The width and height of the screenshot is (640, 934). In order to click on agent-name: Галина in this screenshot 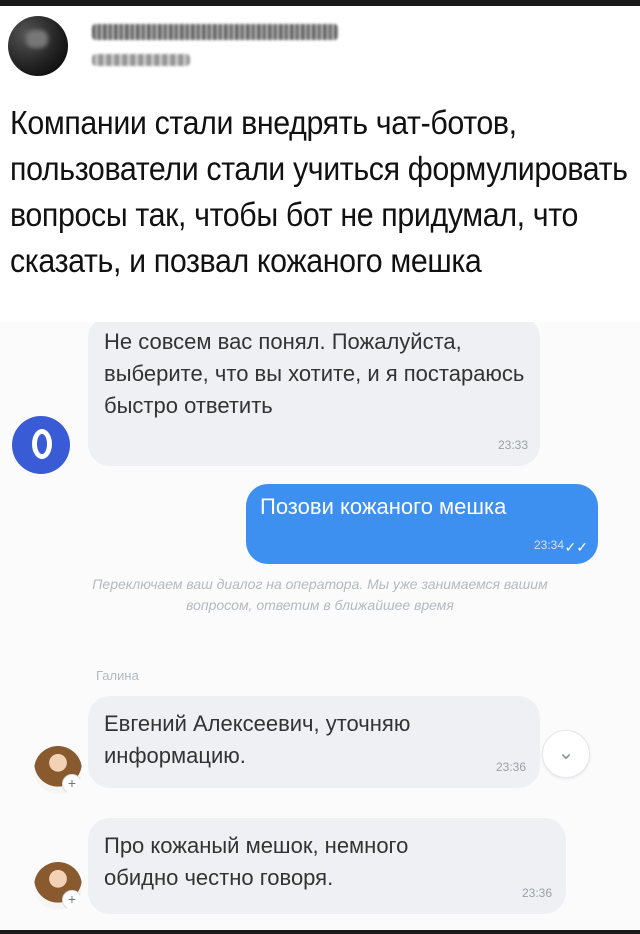, I will do `click(117, 675)`.